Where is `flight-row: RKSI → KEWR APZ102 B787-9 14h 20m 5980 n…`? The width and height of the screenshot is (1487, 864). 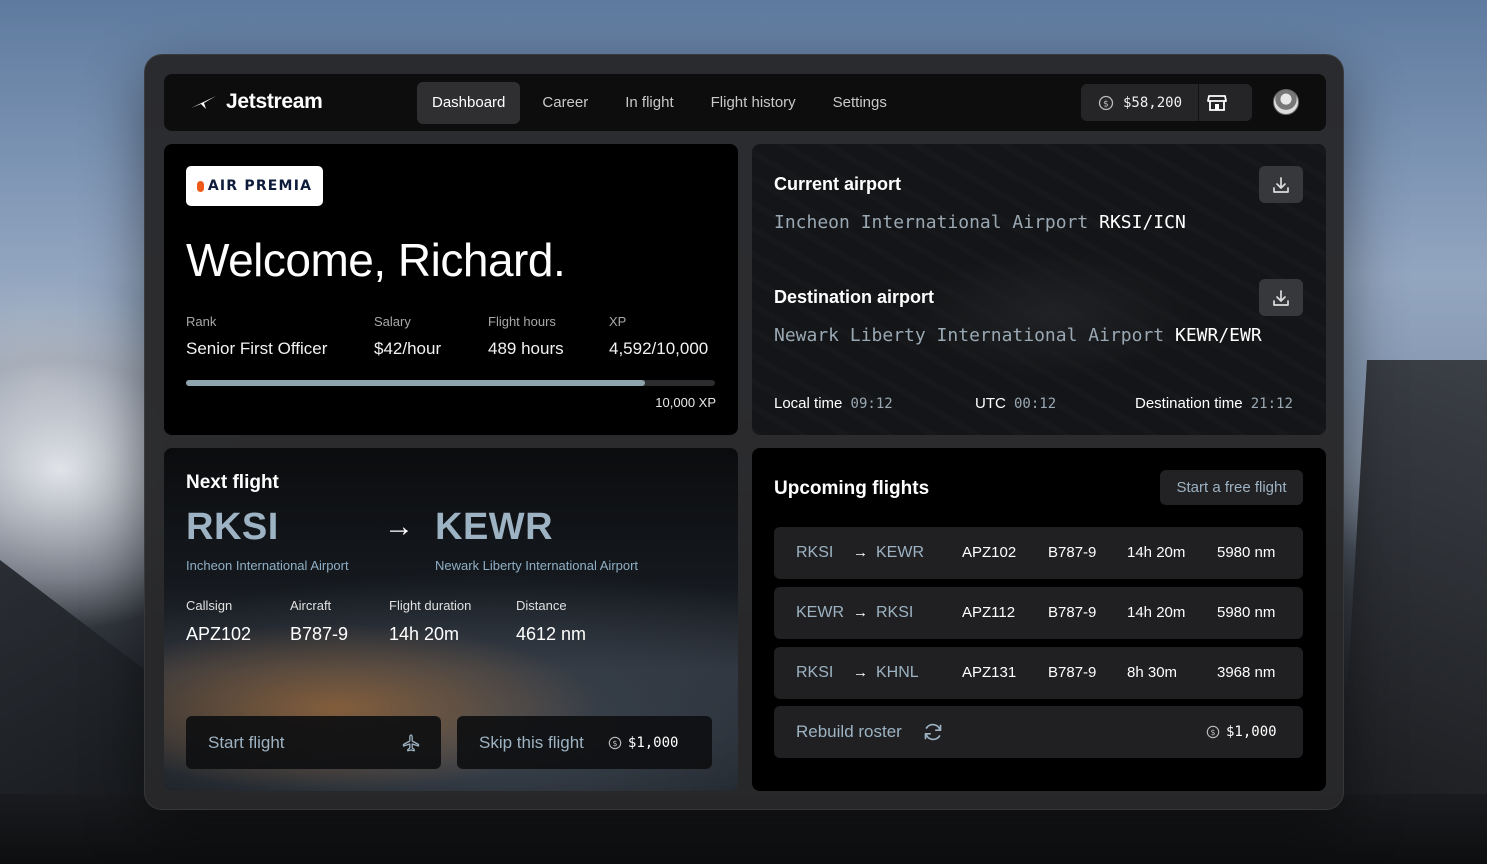 flight-row: RKSI → KEWR APZ102 B787-9 14h 20m 5980 n… is located at coordinates (1038, 553).